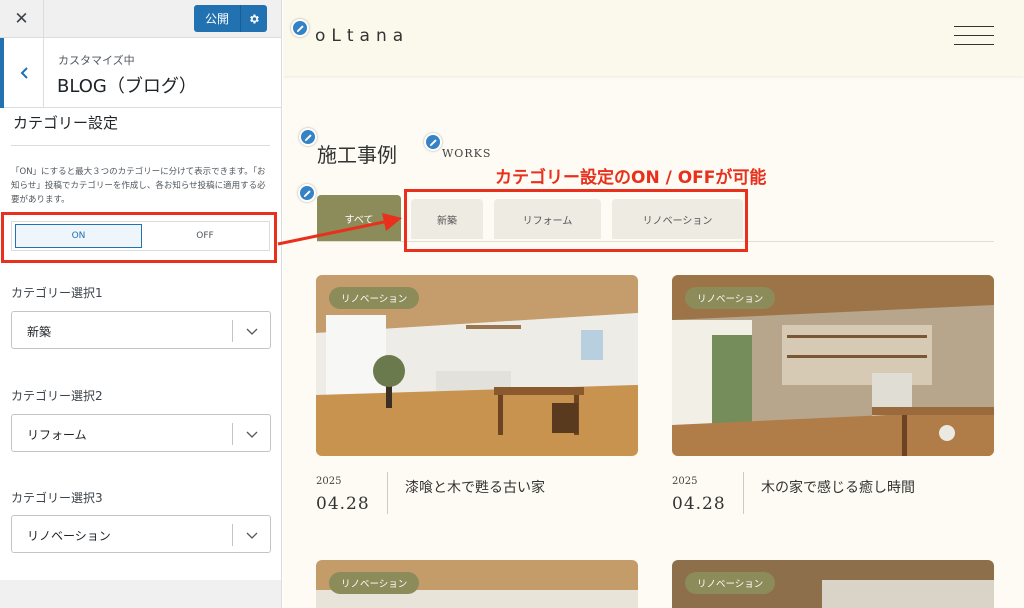 The height and width of the screenshot is (608, 1024). Describe the element at coordinates (339, 229) in the screenshot. I see `annotation-arrow` at that location.